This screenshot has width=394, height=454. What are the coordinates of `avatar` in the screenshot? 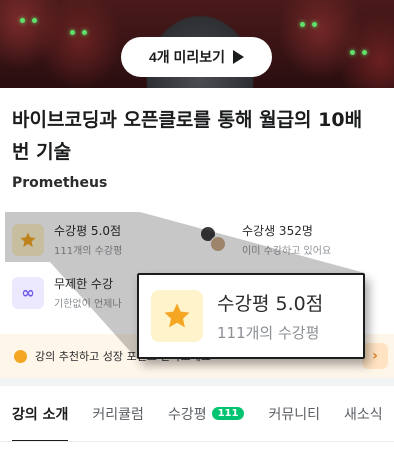 It's located at (218, 243).